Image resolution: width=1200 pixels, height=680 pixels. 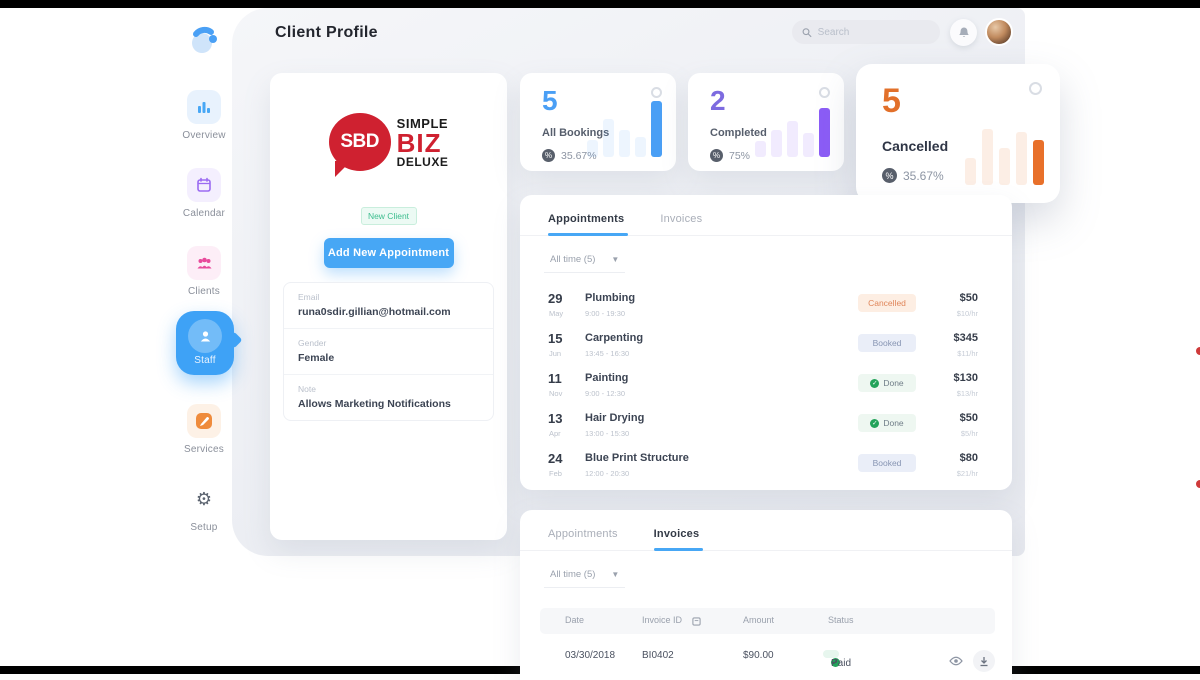 I want to click on download-invoice-button, so click(x=984, y=661).